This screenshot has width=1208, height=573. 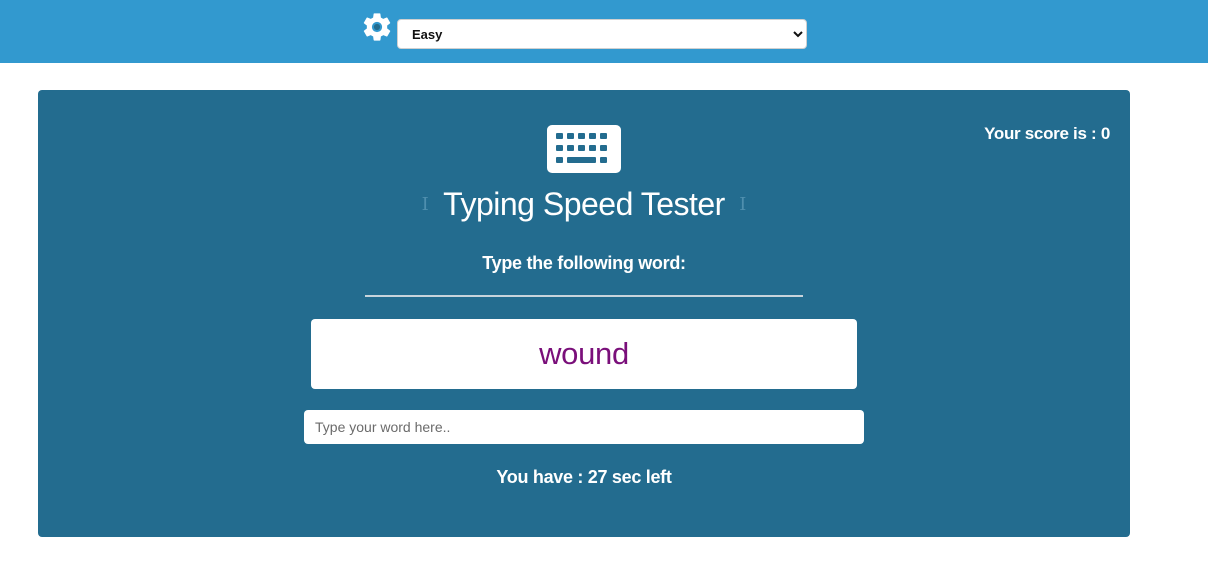 What do you see at coordinates (584, 427) in the screenshot?
I see `word-input` at bounding box center [584, 427].